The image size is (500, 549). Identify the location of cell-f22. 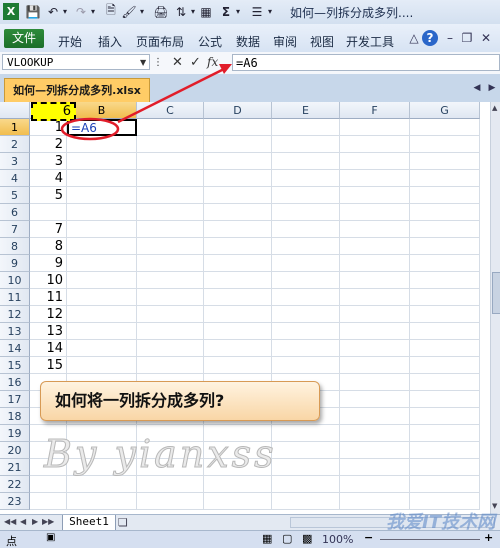
(375, 484).